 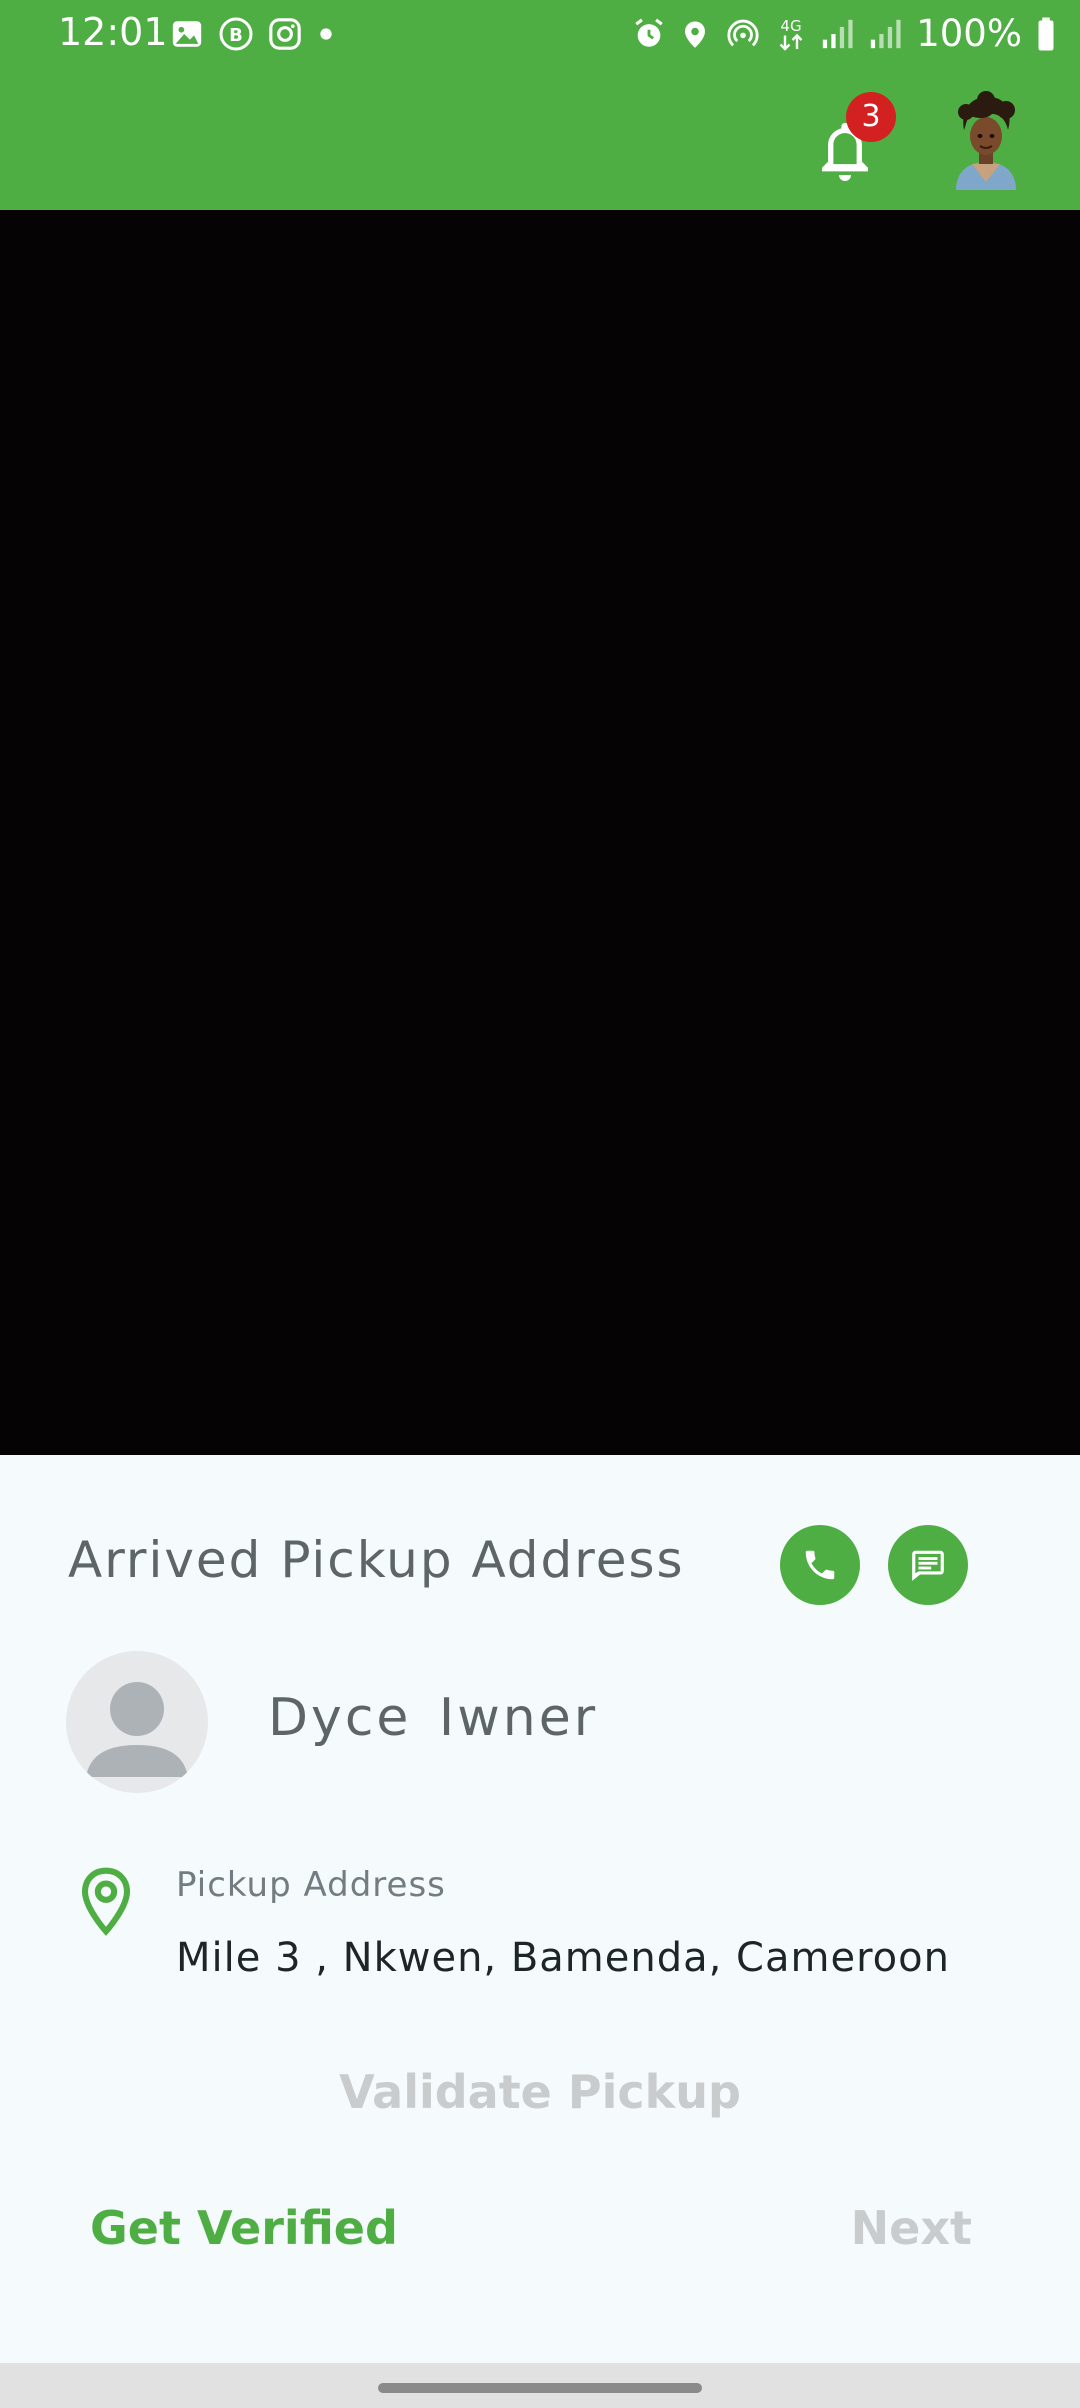 I want to click on 4g-icon: 4G, so click(x=791, y=34).